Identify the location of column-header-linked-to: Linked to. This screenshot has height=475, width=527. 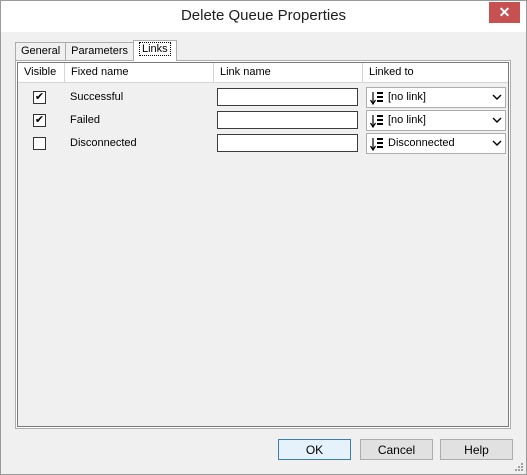
(435, 72).